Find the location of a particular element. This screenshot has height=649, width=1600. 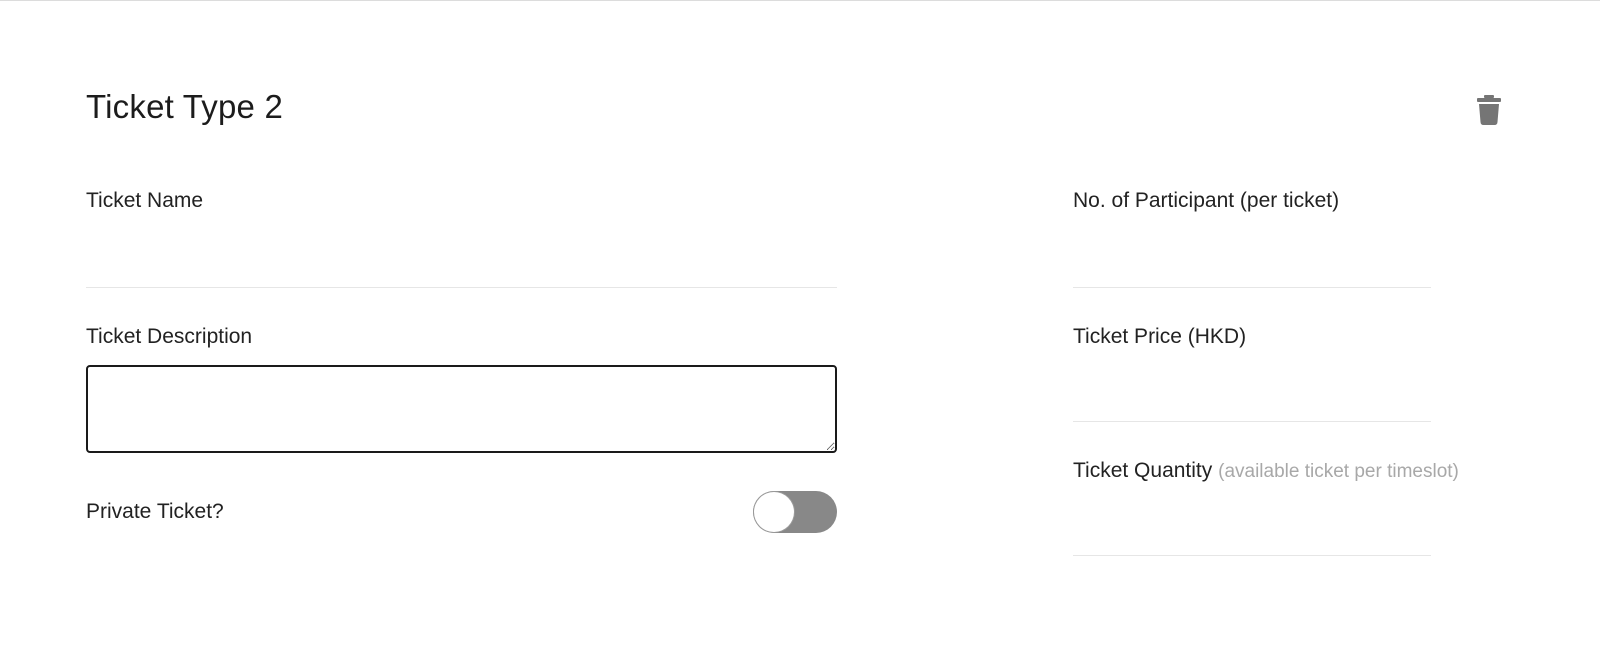

ticket-price-label: Ticket Price (HKD) is located at coordinates (1160, 336).